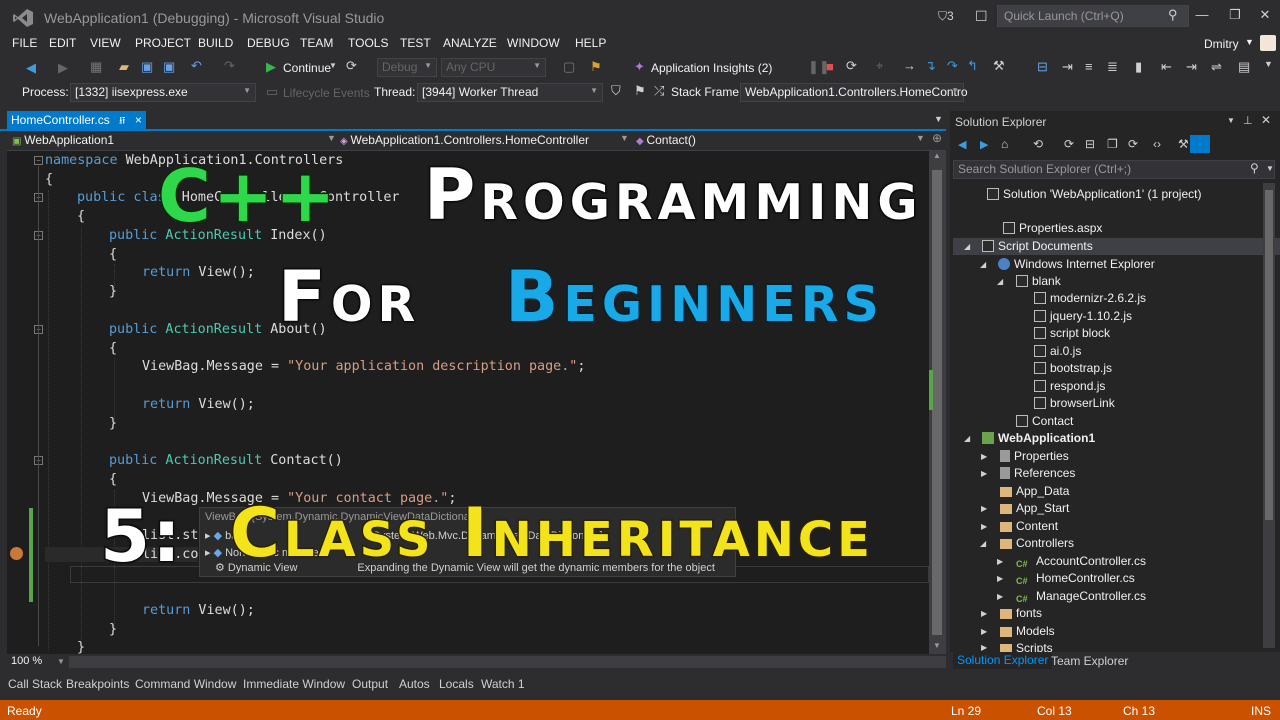  I want to click on tree-item-internet-explorer: Windows Internet Explorer, so click(1076, 264).